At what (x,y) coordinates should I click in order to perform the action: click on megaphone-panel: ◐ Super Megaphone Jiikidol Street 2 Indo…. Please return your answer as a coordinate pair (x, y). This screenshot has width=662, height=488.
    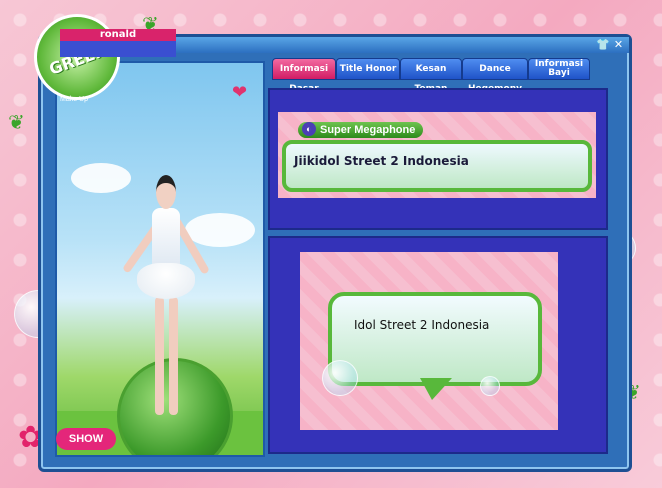
    Looking at the image, I should click on (438, 159).